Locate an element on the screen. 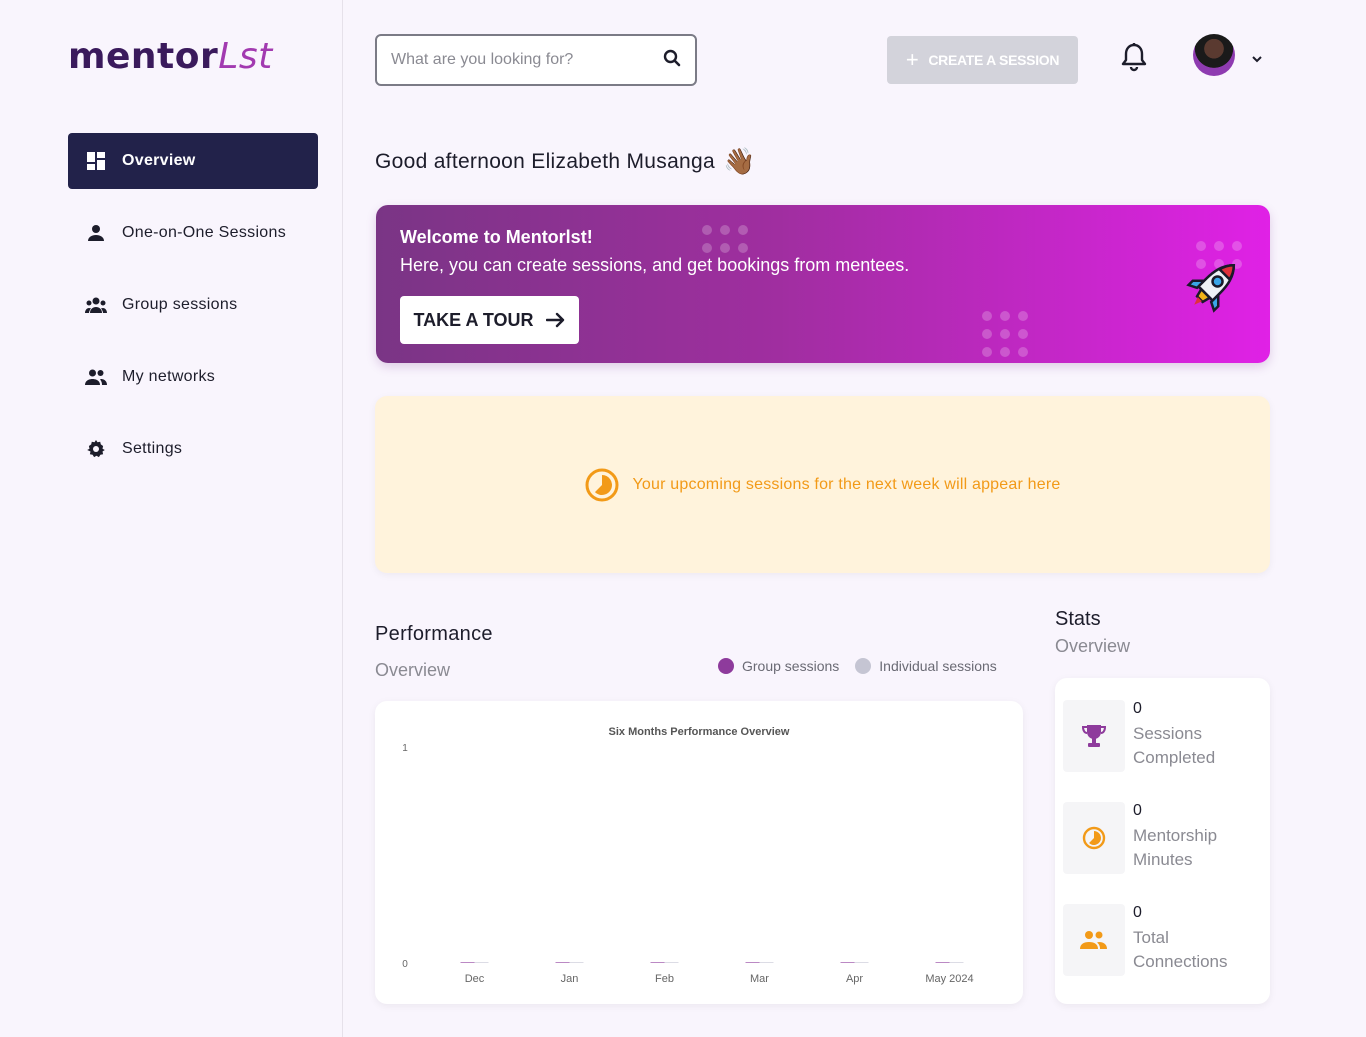 Image resolution: width=1366 pixels, height=1037 pixels. take-tour-label: TAKE A TOUR is located at coordinates (473, 319).